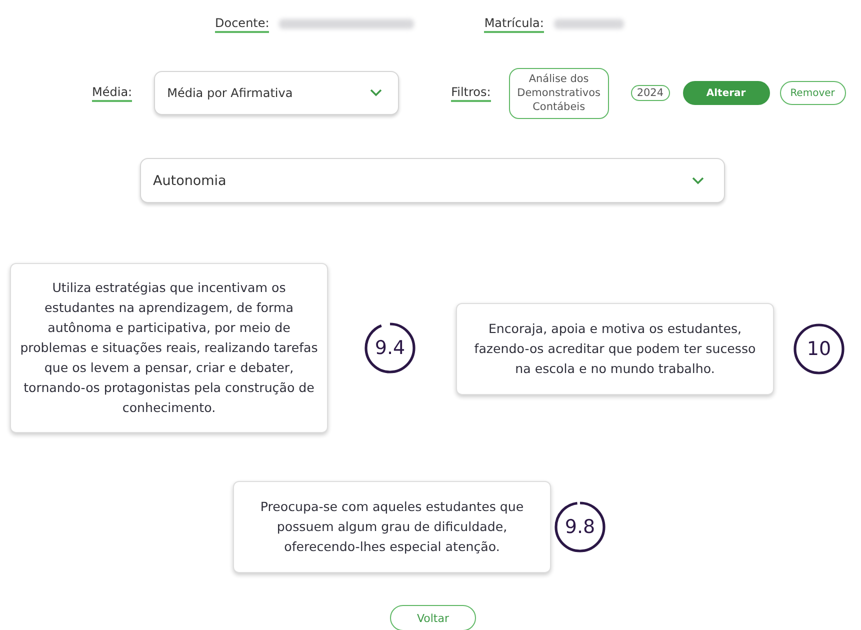 The height and width of the screenshot is (630, 861). Describe the element at coordinates (514, 24) in the screenshot. I see `enrollment-label: Matrícula:` at that location.